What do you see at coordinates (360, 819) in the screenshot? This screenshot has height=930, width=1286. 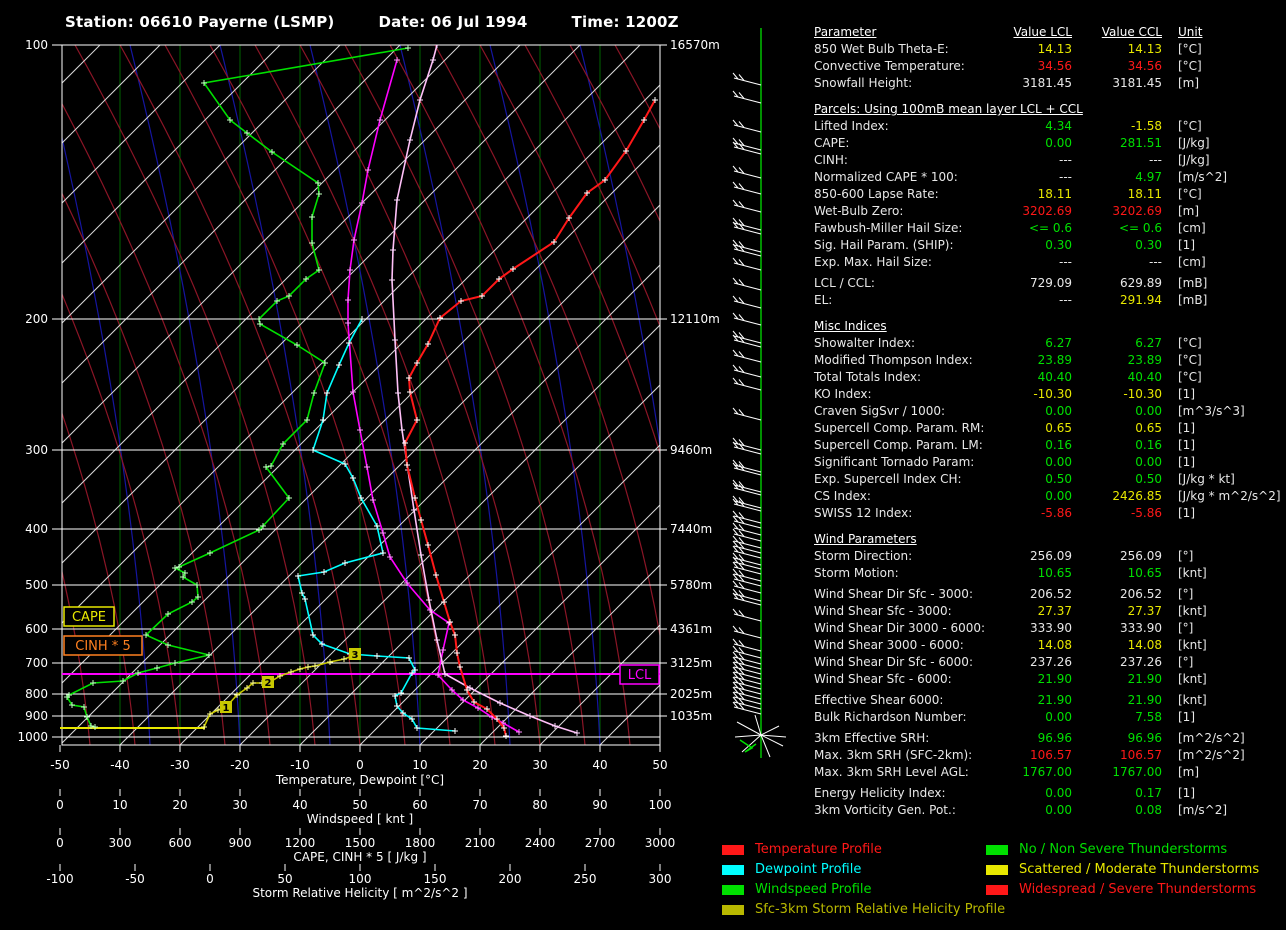 I see `axis-title: Windspeed [ knt ]` at bounding box center [360, 819].